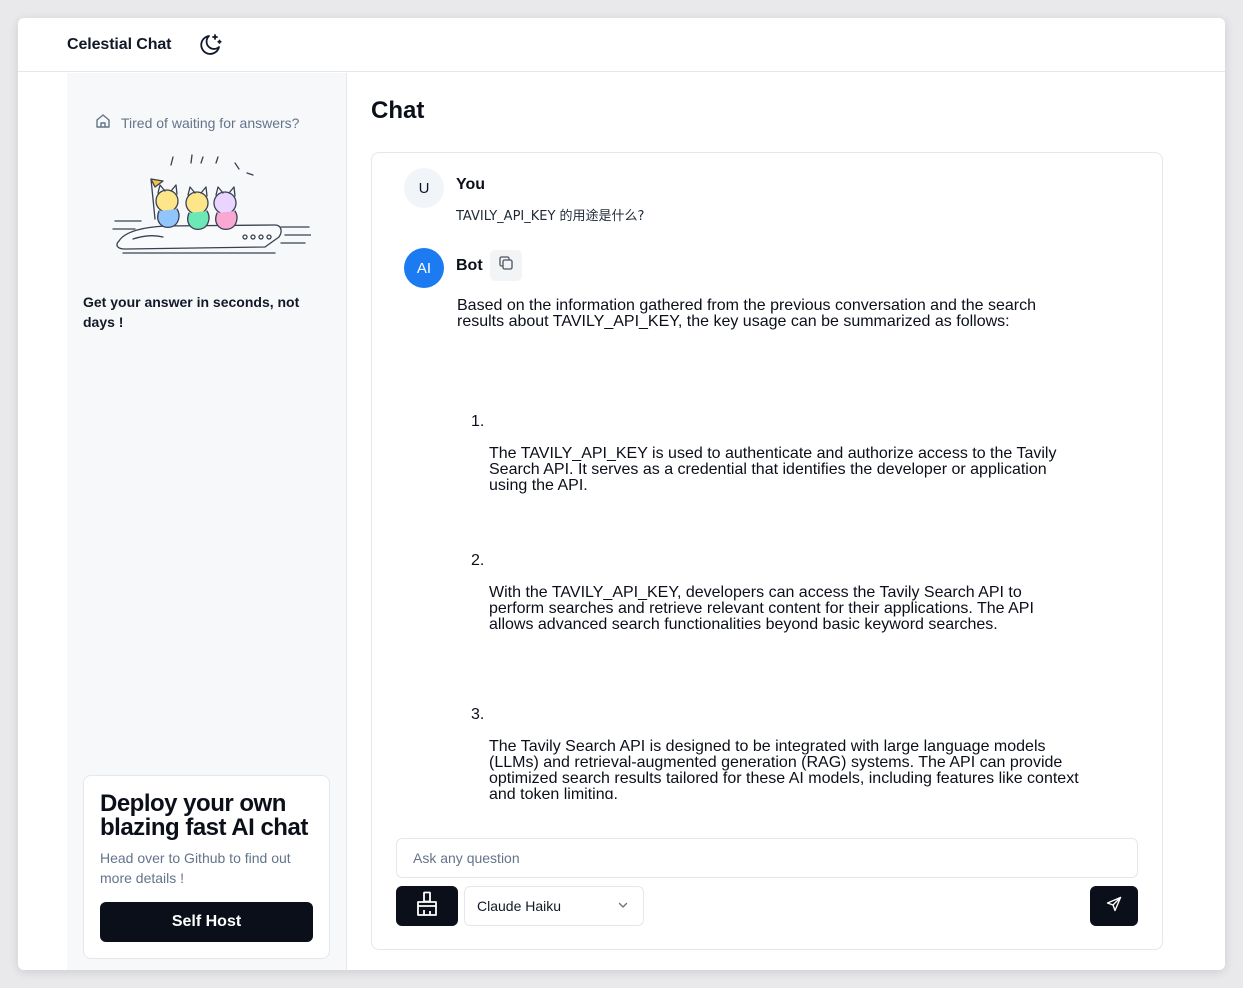  Describe the element at coordinates (208, 207) in the screenshot. I see `cats-on-train-illustration` at that location.